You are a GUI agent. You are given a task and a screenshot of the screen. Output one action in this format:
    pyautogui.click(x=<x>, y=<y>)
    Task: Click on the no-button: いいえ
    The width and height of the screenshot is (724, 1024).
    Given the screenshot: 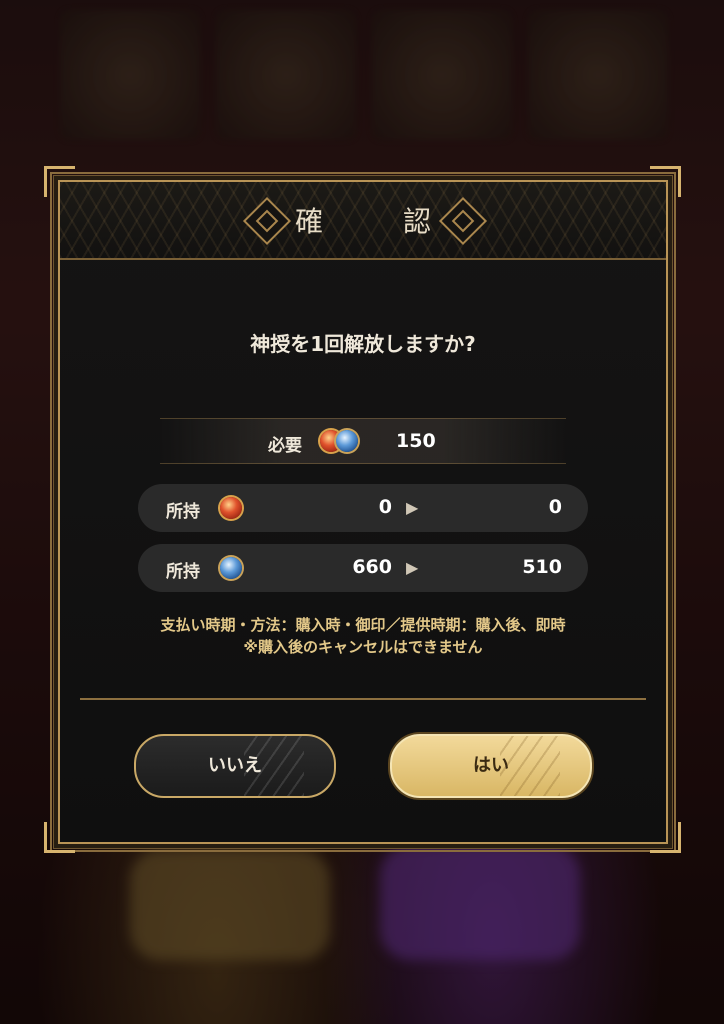 What is the action you would take?
    pyautogui.click(x=235, y=766)
    